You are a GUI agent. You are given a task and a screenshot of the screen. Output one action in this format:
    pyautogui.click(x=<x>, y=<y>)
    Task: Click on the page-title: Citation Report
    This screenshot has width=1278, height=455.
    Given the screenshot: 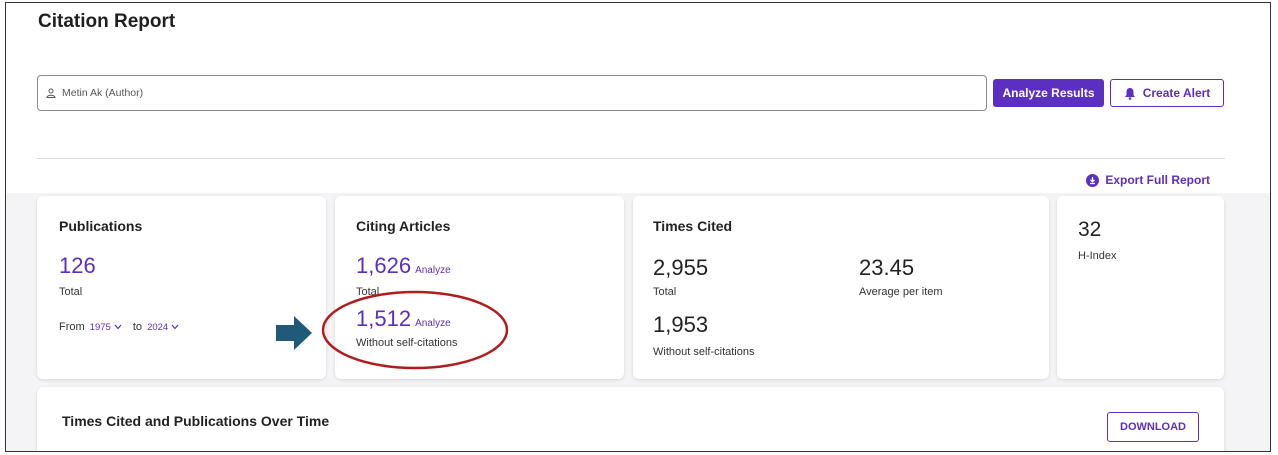 What is the action you would take?
    pyautogui.click(x=107, y=21)
    